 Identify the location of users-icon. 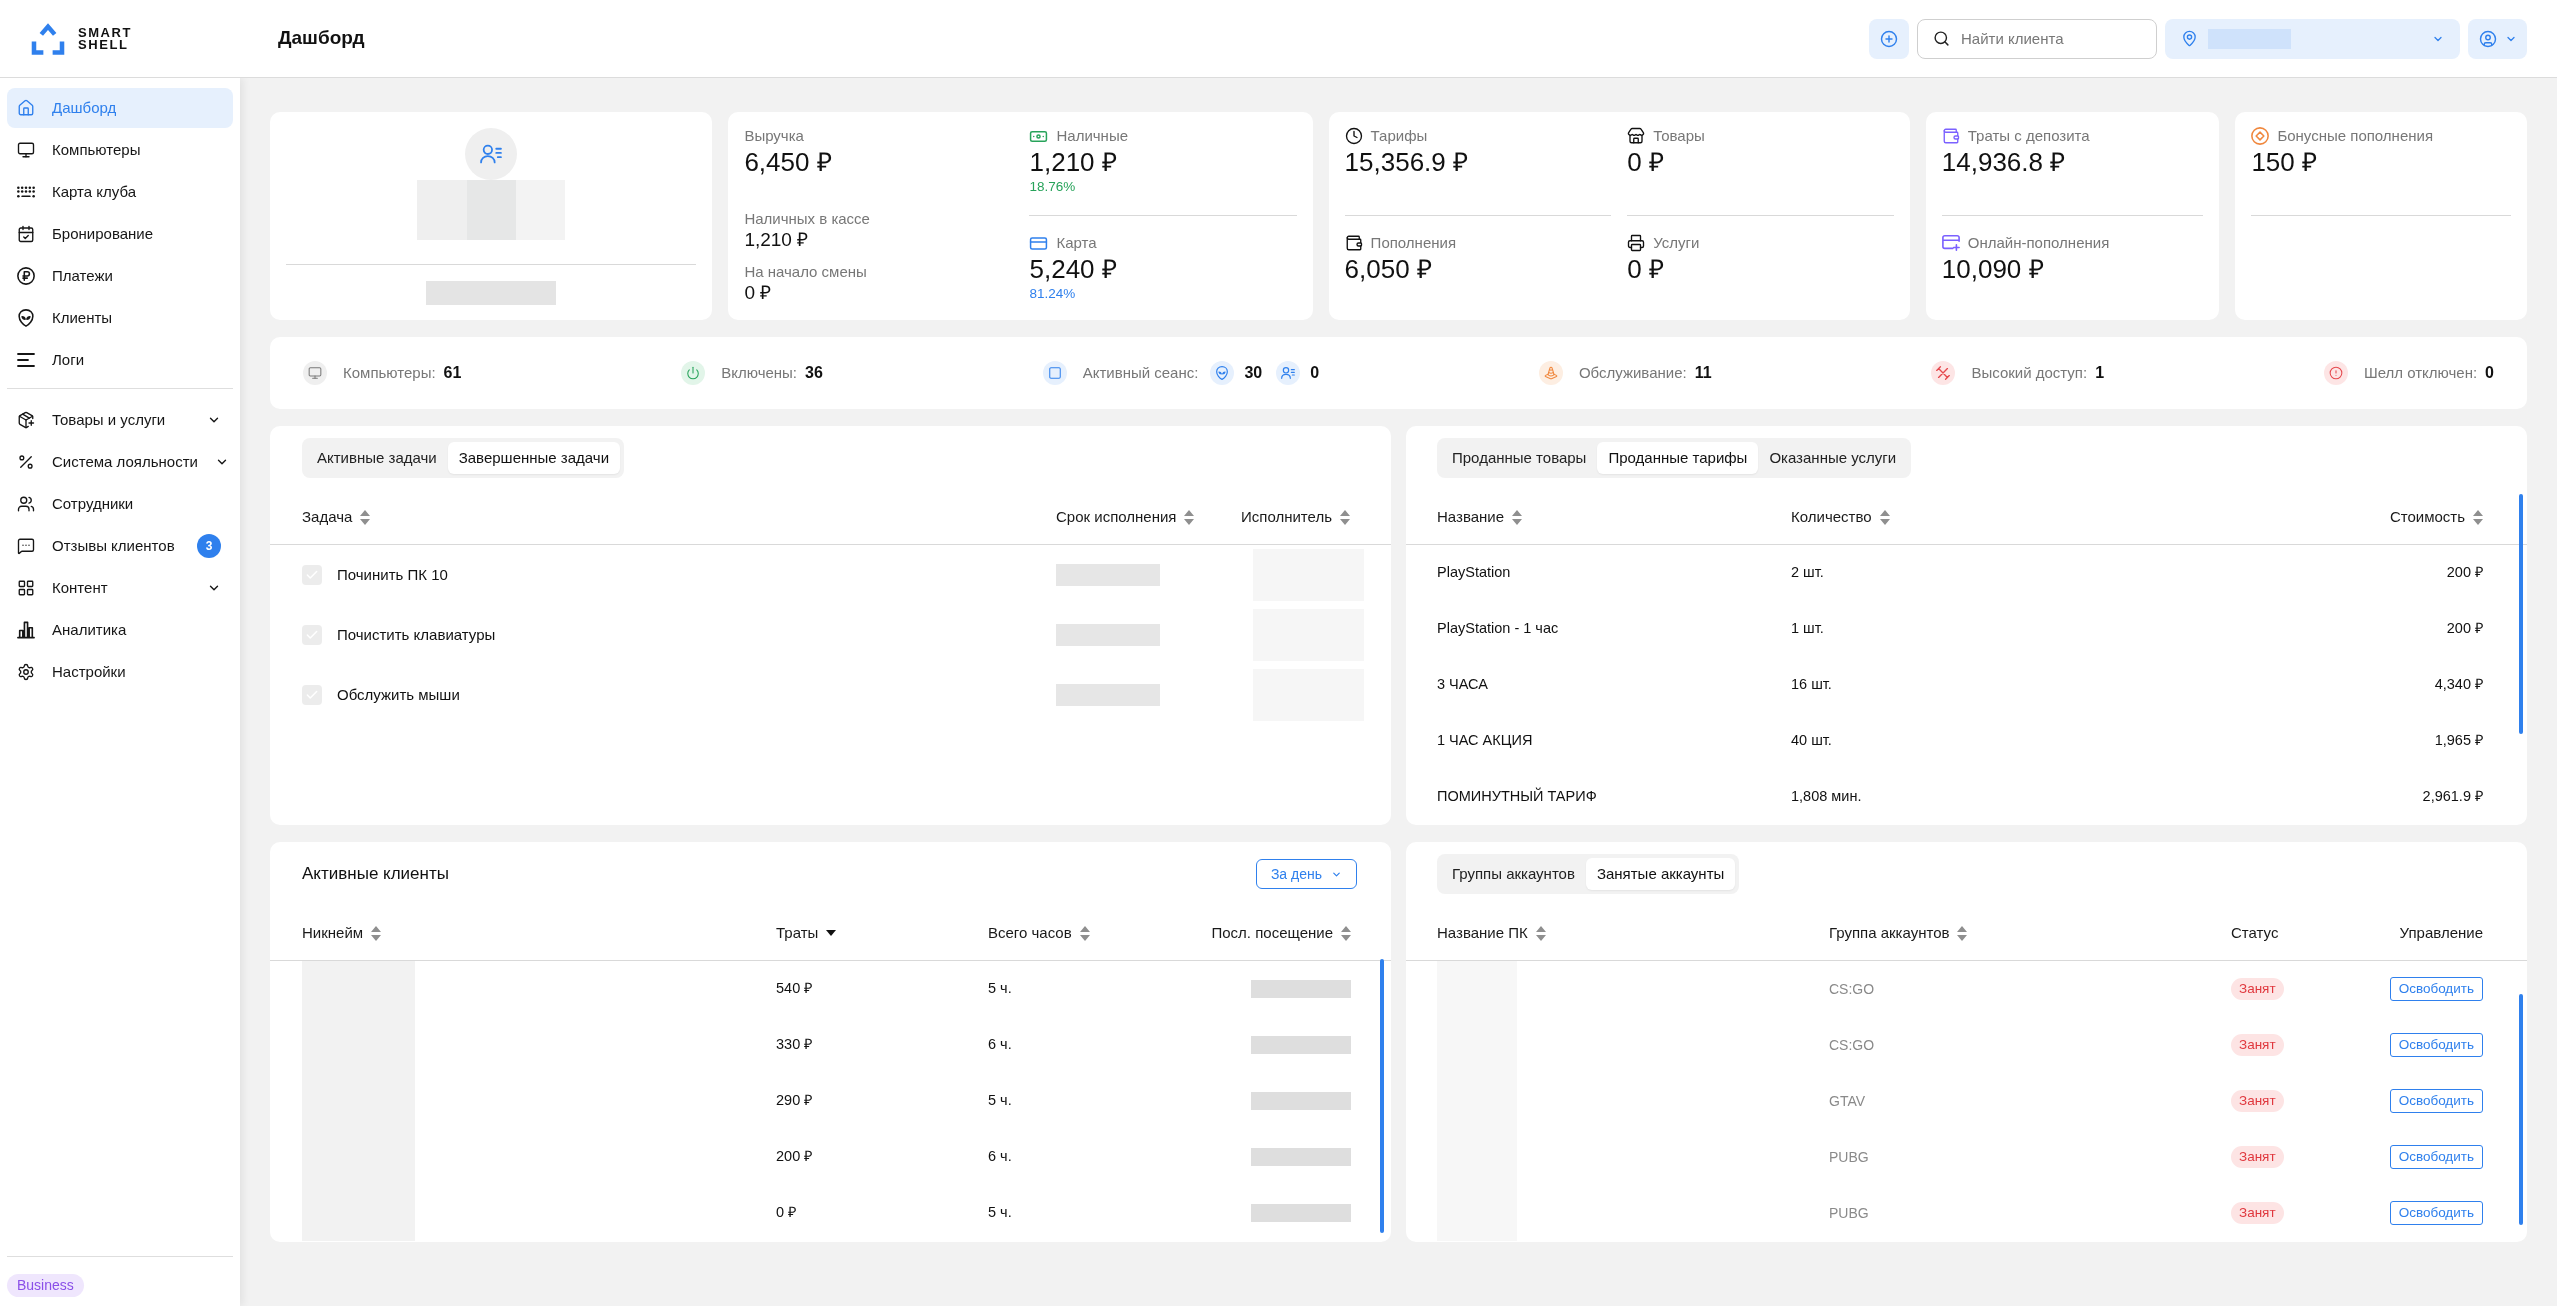
(26, 504).